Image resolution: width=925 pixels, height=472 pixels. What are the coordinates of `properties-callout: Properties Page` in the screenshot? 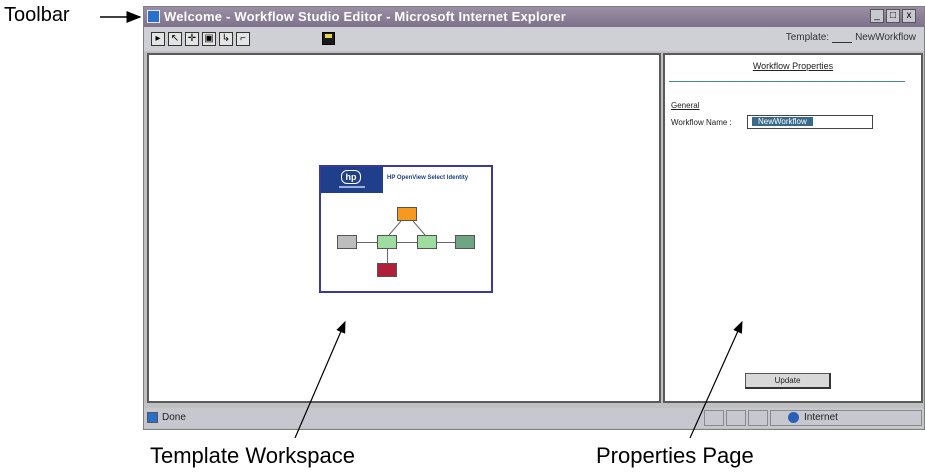 It's located at (675, 455).